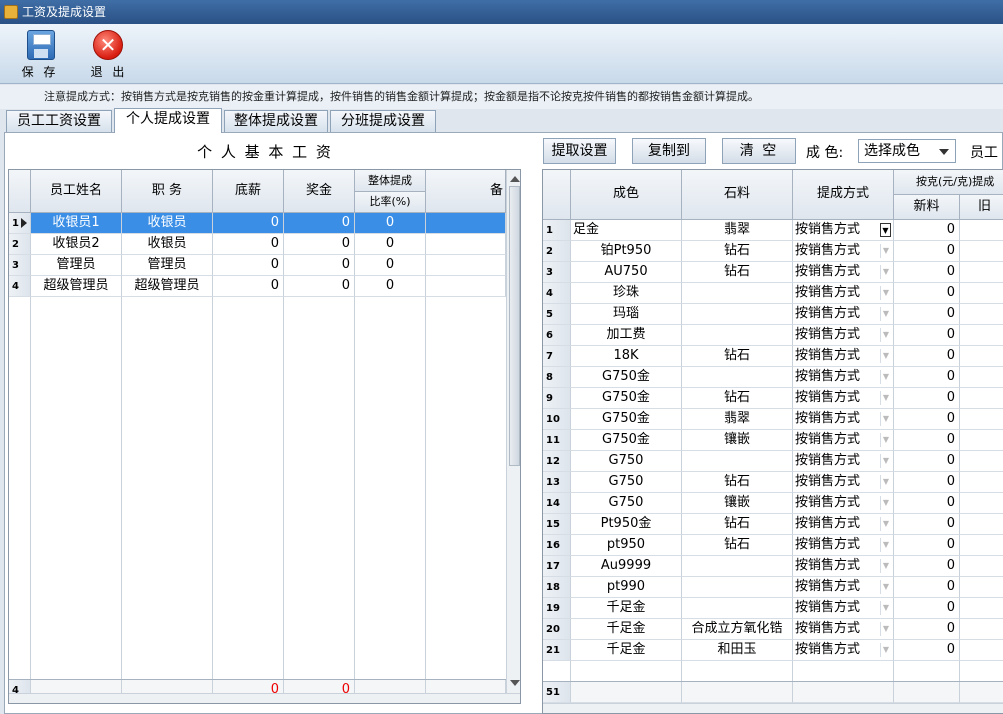 This screenshot has height=714, width=1003. I want to click on table-row: 14 G750 镶嵌 按销售方式 ▼ 0, so click(773, 503).